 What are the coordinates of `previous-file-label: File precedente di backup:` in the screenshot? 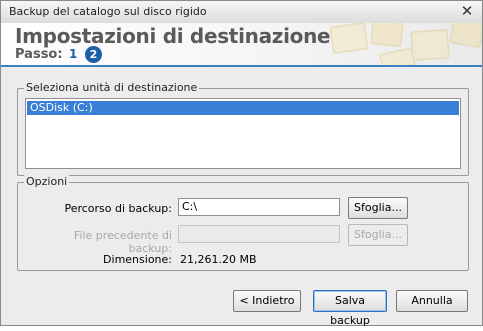 It's located at (122, 242).